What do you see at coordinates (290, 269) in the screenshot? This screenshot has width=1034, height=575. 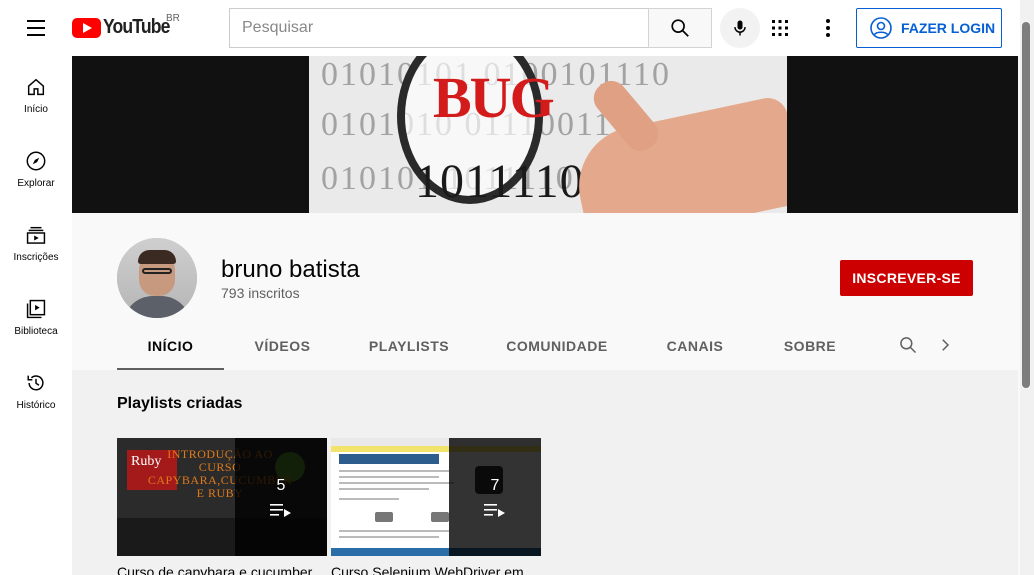 I see `channel-name: bruno batista` at bounding box center [290, 269].